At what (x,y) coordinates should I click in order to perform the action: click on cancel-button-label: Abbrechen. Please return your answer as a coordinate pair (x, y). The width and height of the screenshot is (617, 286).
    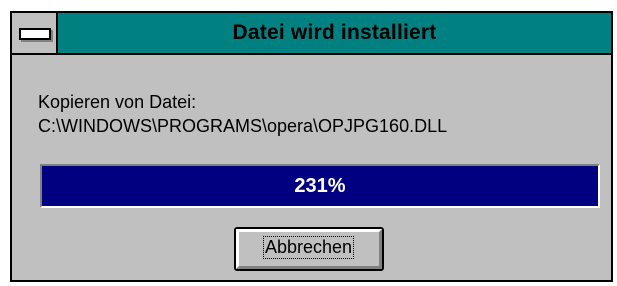
    Looking at the image, I should click on (308, 247).